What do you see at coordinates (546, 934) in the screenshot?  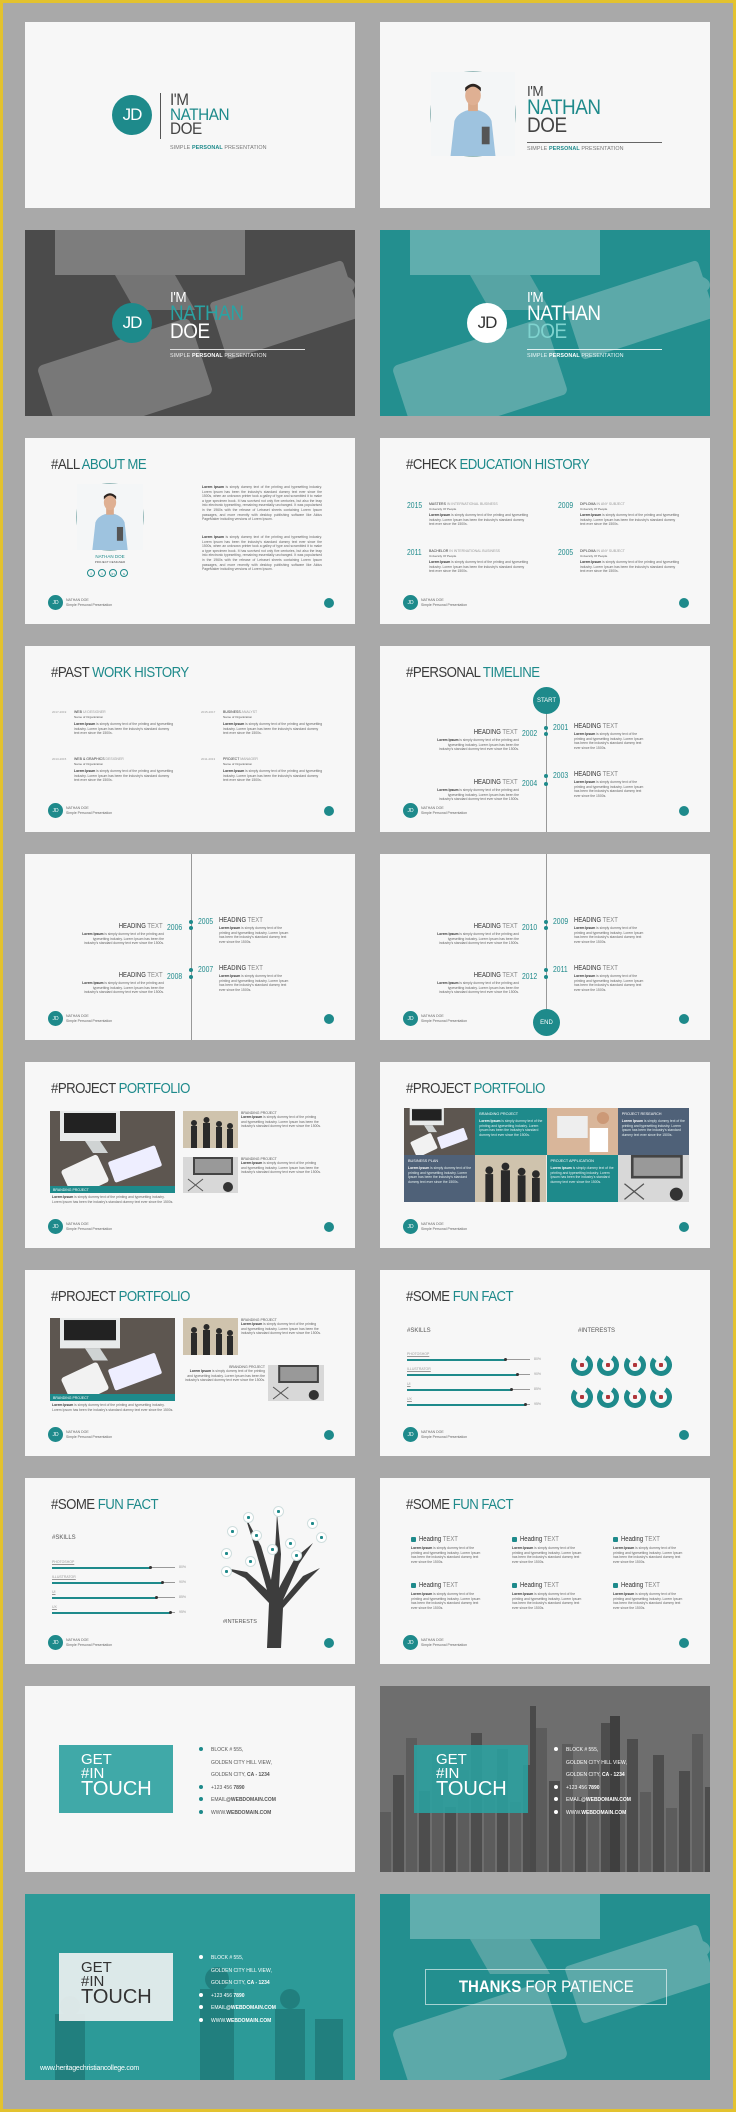 I see `timeline-line` at bounding box center [546, 934].